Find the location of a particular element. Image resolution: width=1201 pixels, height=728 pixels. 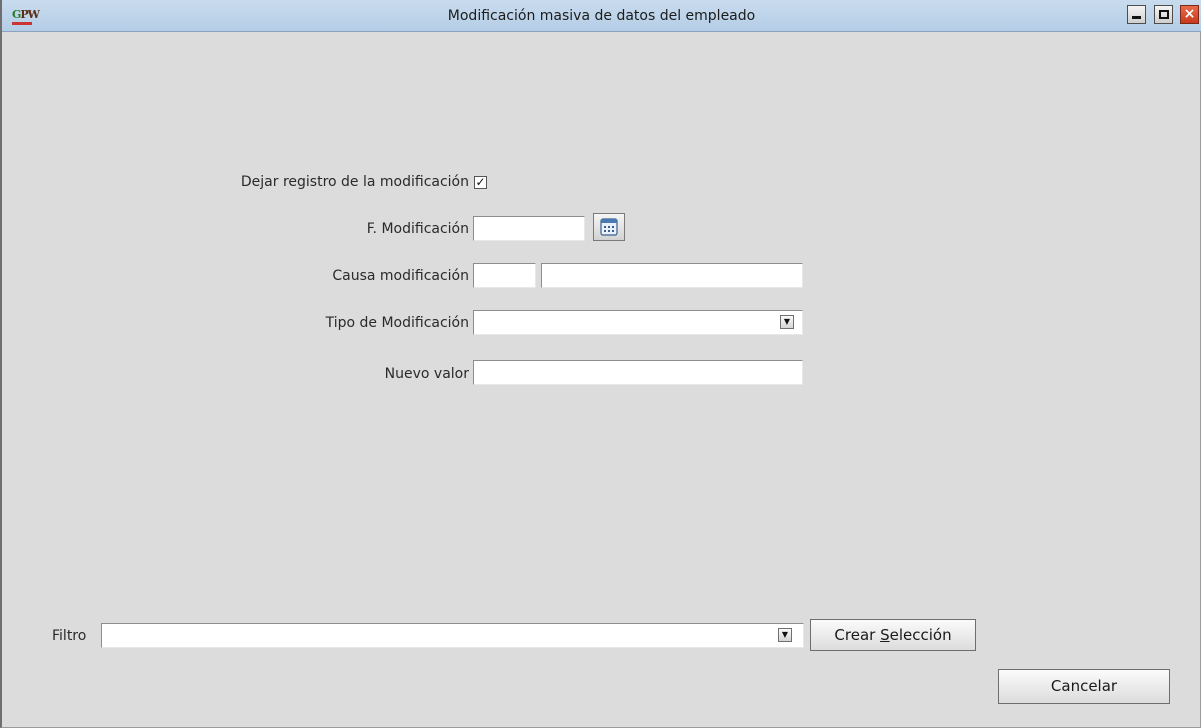

tipo-modificacion-select: ▼ is located at coordinates (638, 322).